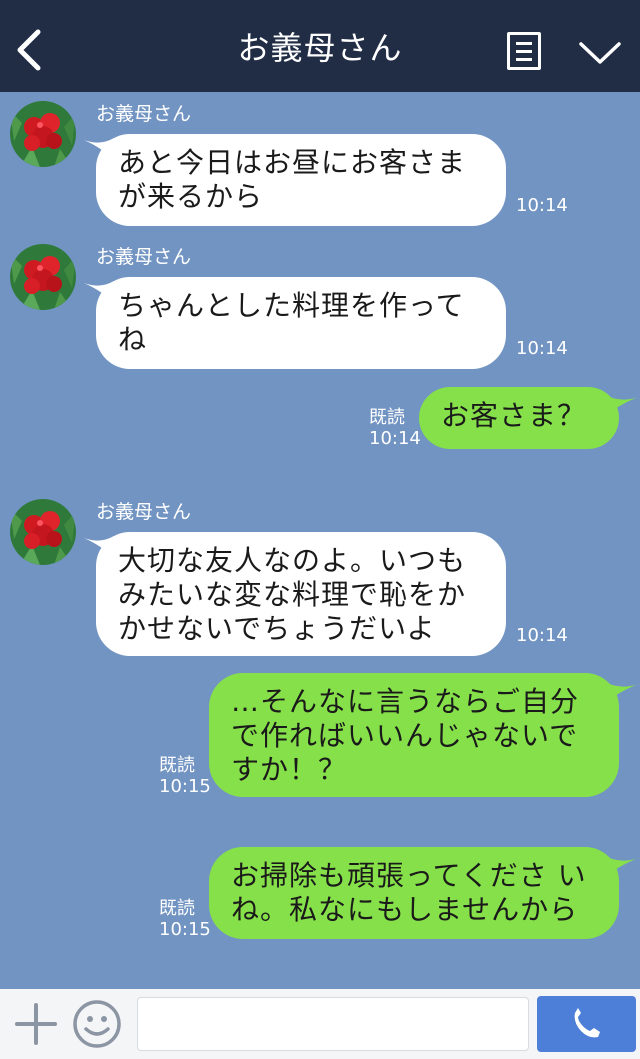 This screenshot has height=1059, width=640. What do you see at coordinates (414, 893) in the screenshot?
I see `message-bubble: お掃除も頑張ってくださ い ね。私なにもしませんから` at bounding box center [414, 893].